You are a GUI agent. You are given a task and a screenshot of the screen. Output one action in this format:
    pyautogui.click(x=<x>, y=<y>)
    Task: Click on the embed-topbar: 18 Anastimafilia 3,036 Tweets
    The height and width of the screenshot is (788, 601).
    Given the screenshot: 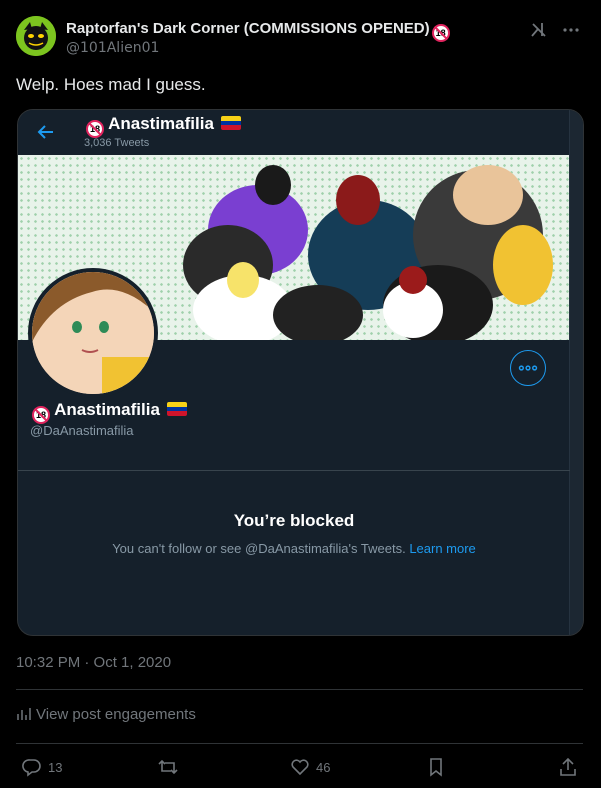 What is the action you would take?
    pyautogui.click(x=300, y=132)
    